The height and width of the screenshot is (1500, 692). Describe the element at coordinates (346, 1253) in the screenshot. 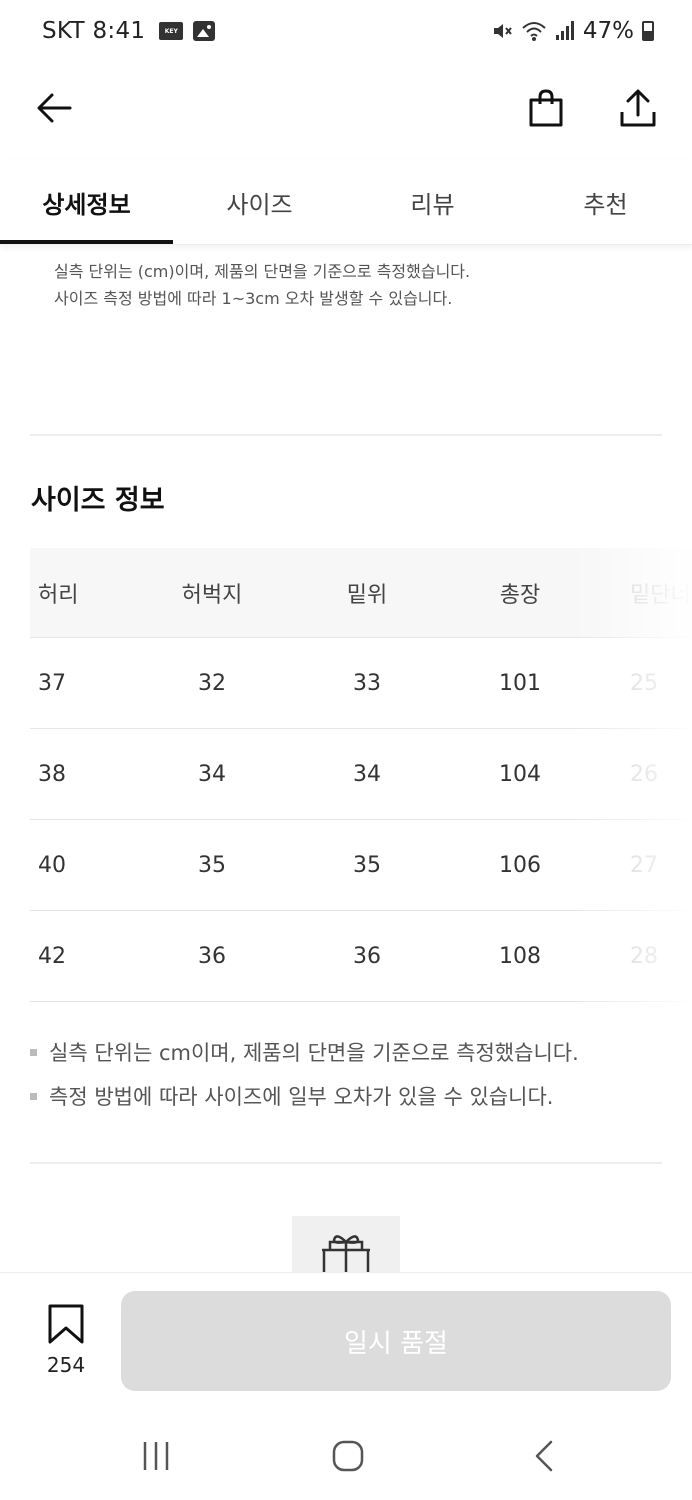

I see `gift-box-icon` at that location.